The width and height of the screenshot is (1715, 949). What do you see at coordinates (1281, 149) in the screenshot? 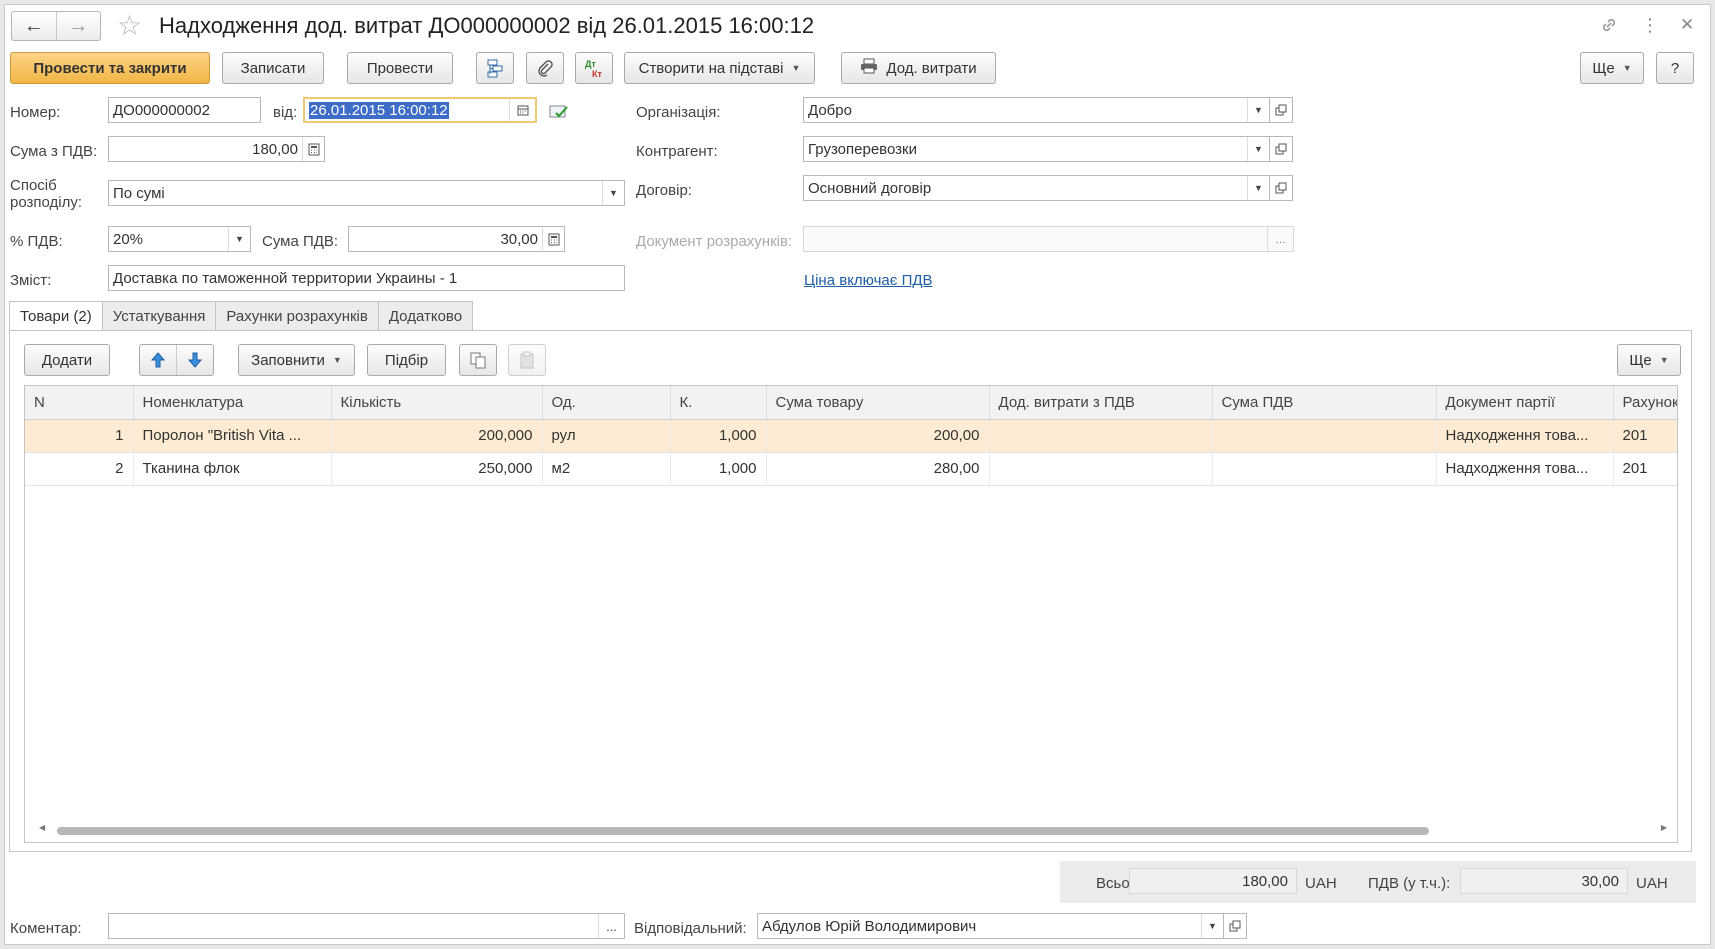
I see `open-contractor-icon` at bounding box center [1281, 149].